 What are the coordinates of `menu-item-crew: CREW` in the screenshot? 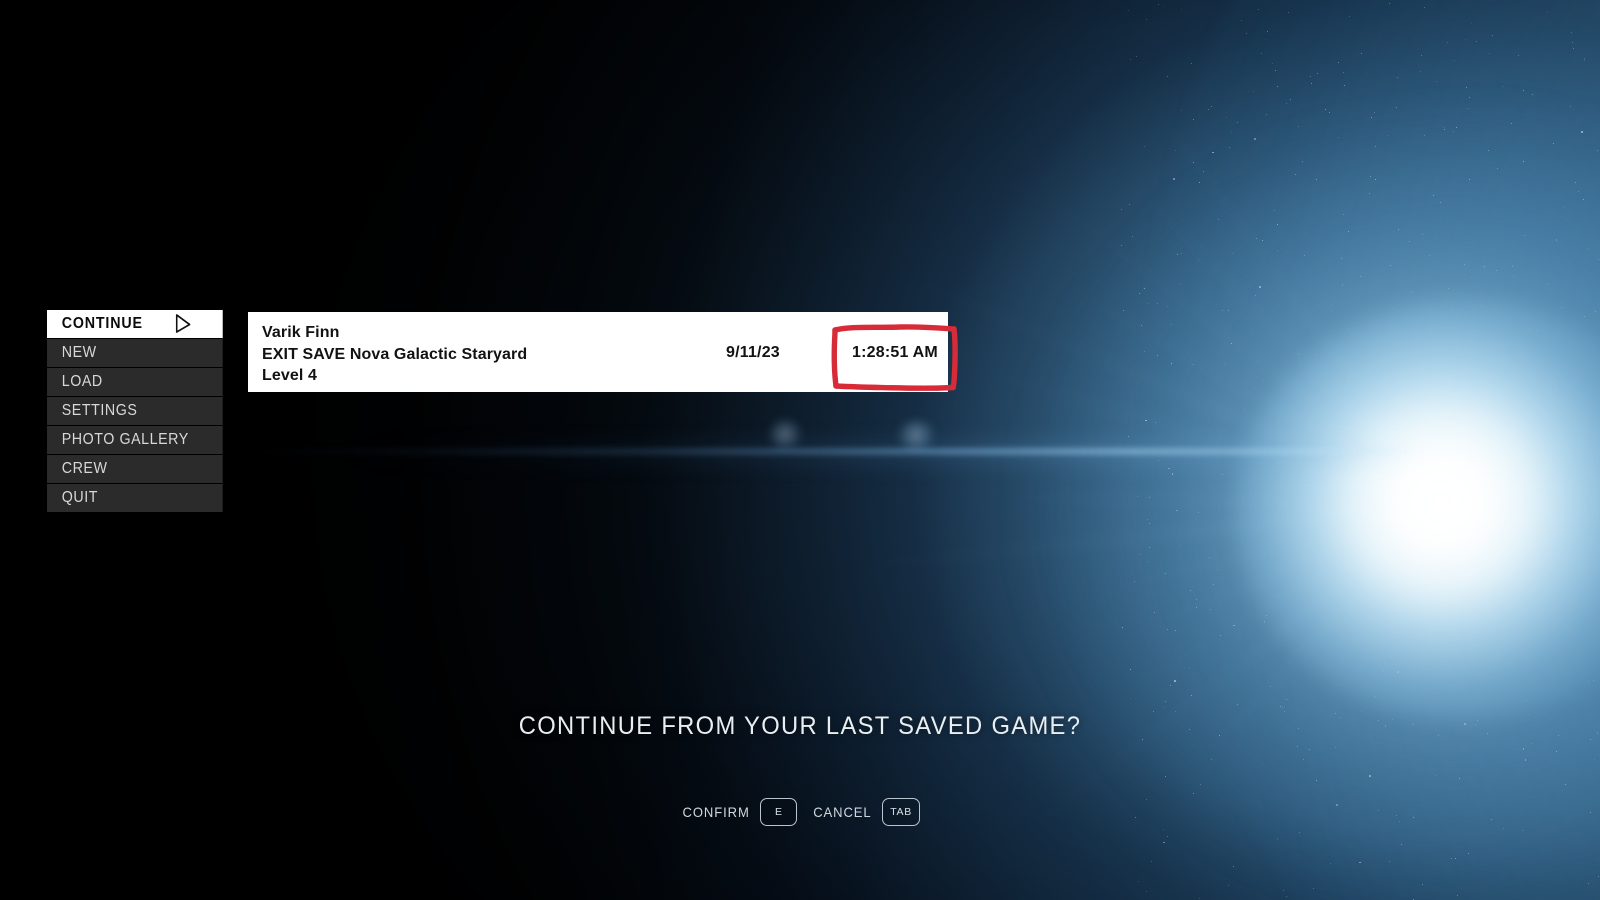 It's located at (135, 469).